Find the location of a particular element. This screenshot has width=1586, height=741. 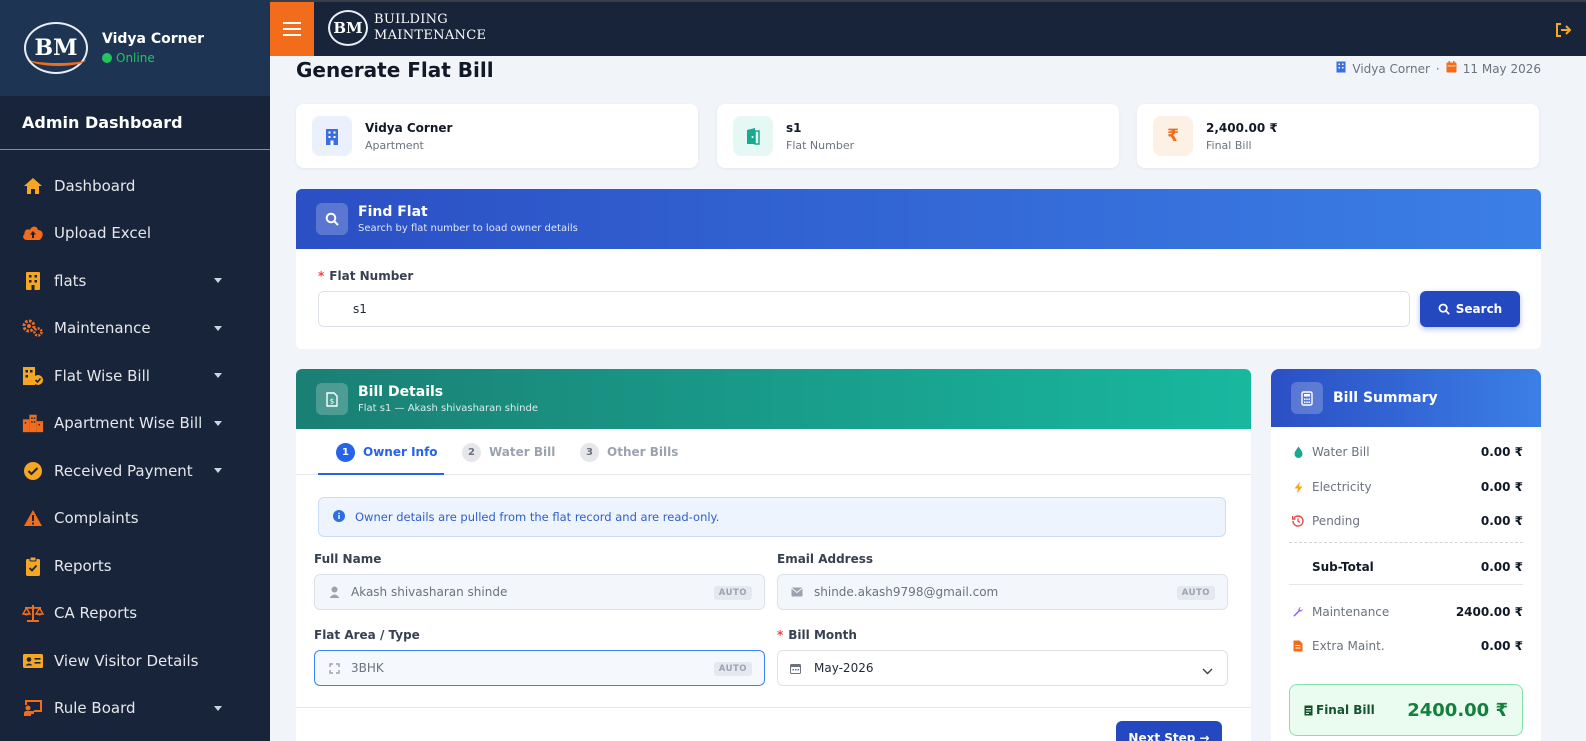

online-dot-icon is located at coordinates (107, 58).